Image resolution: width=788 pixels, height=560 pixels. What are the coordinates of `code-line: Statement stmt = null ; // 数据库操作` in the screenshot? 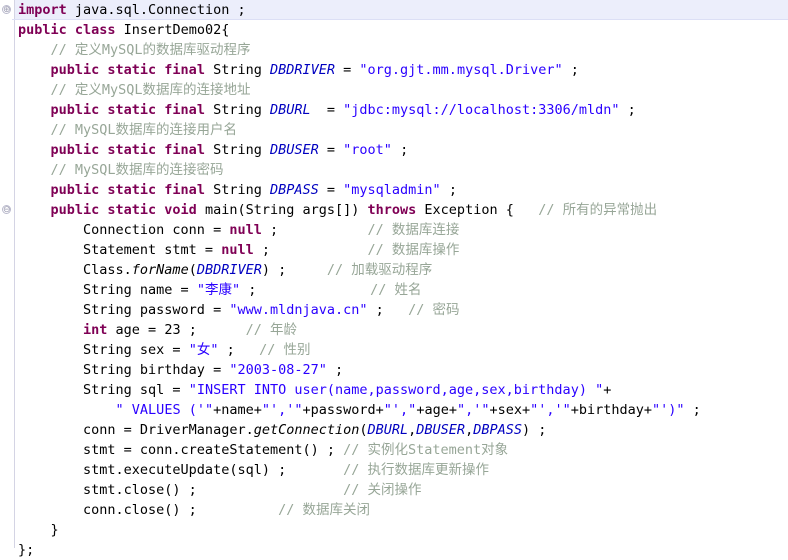 It's located at (401, 250).